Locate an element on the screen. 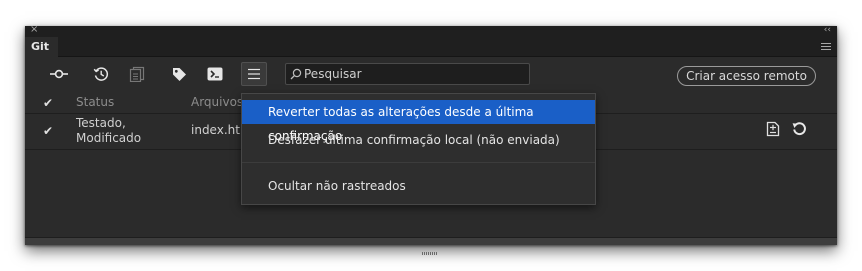 The image size is (862, 271). tab-git: Git is located at coordinates (41, 47).